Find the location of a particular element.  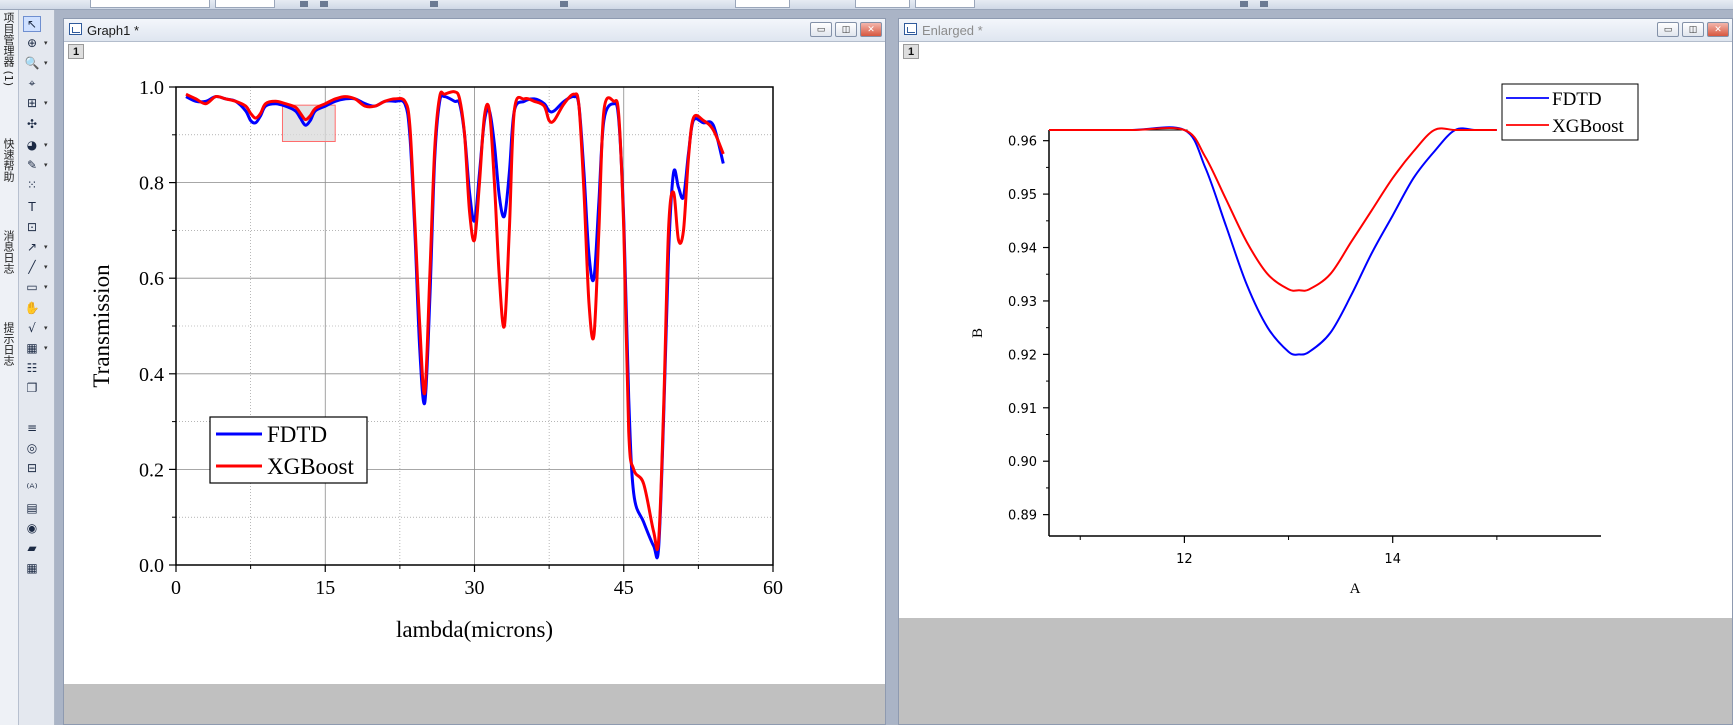

y-tick-label: 0.91 is located at coordinates (1022, 409).